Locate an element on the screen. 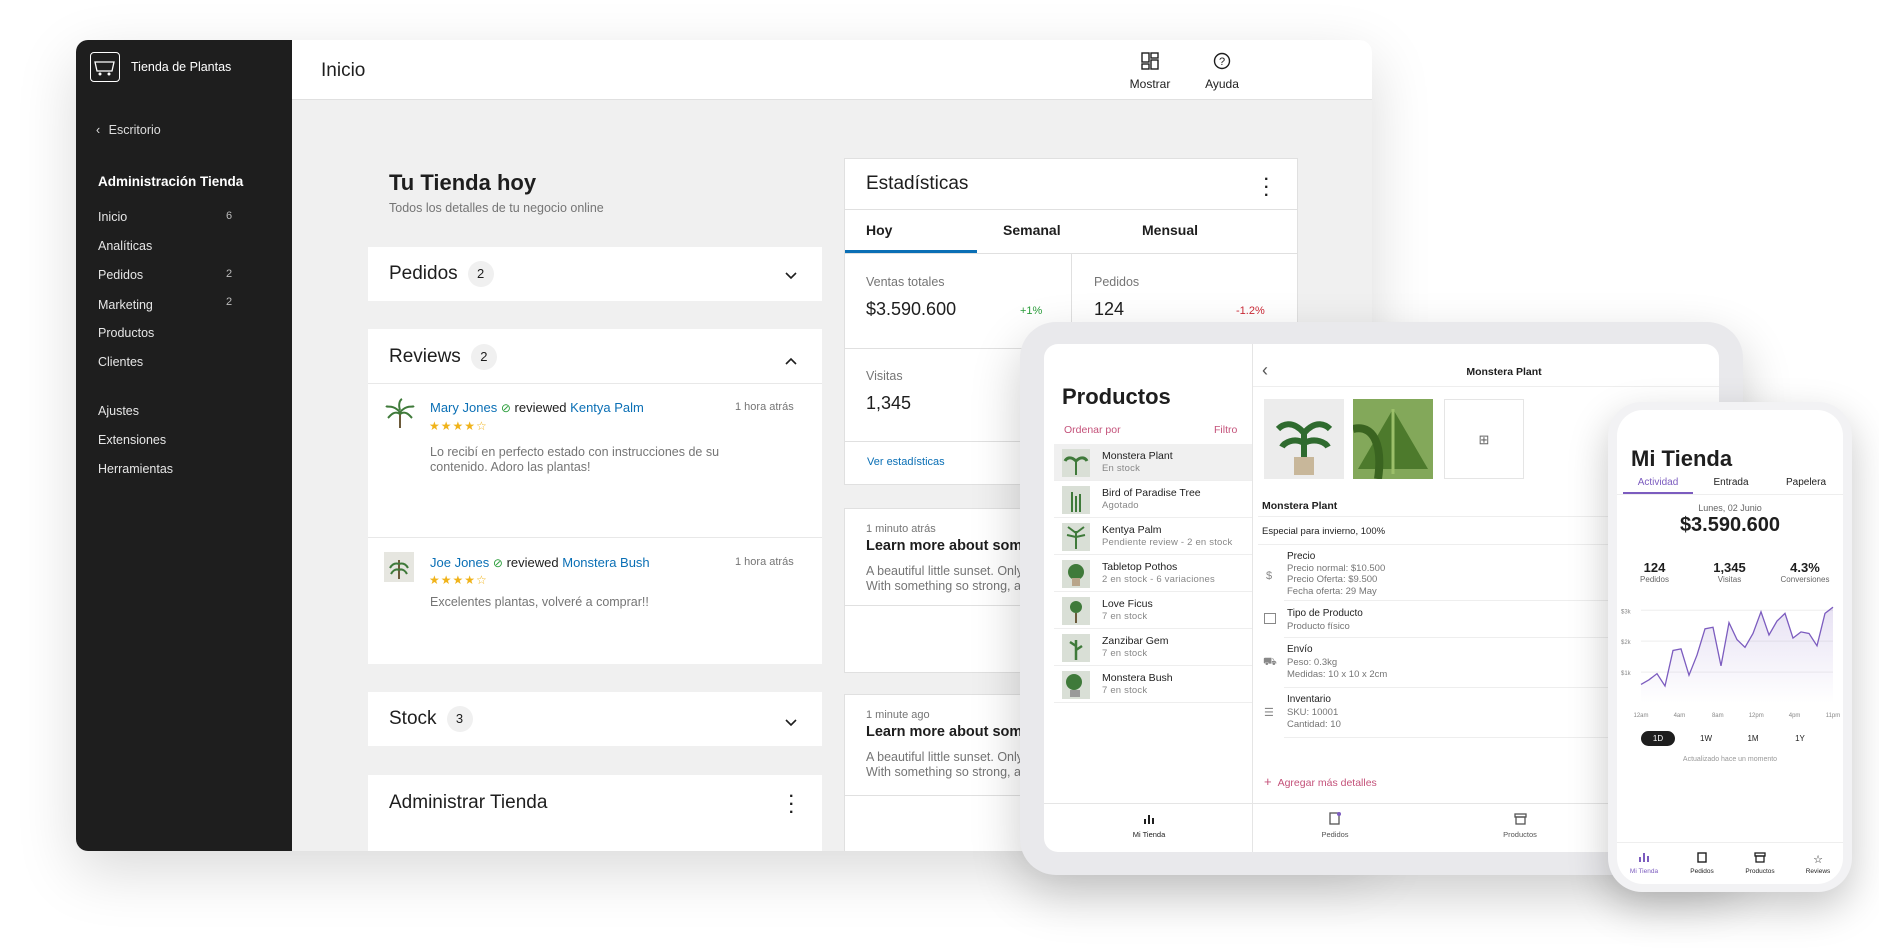  shipping-section: Envío Peso: 0.3kg Medidas: 10 x 10 x 2cm is located at coordinates (1337, 663).